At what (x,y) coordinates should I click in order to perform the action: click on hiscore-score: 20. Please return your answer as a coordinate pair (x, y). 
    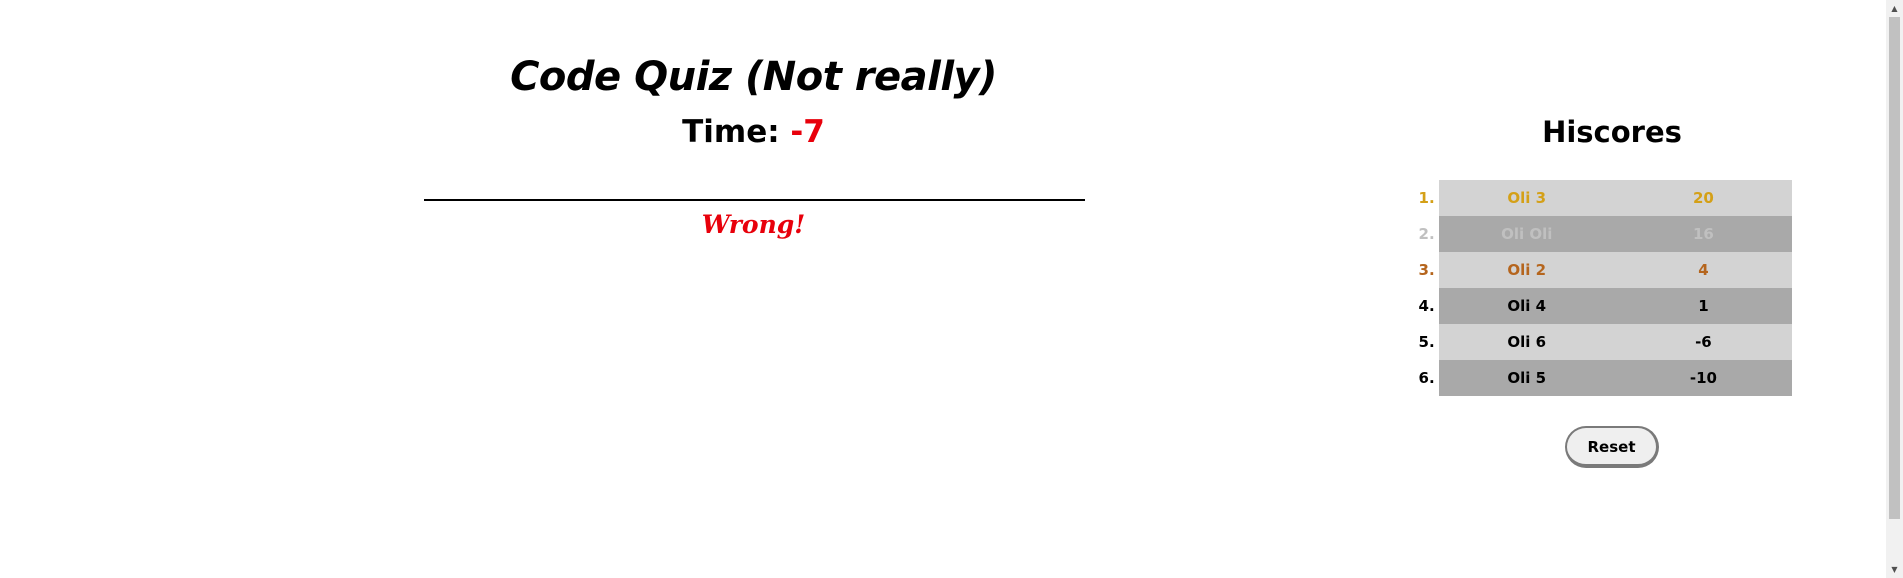
    Looking at the image, I should click on (1703, 198).